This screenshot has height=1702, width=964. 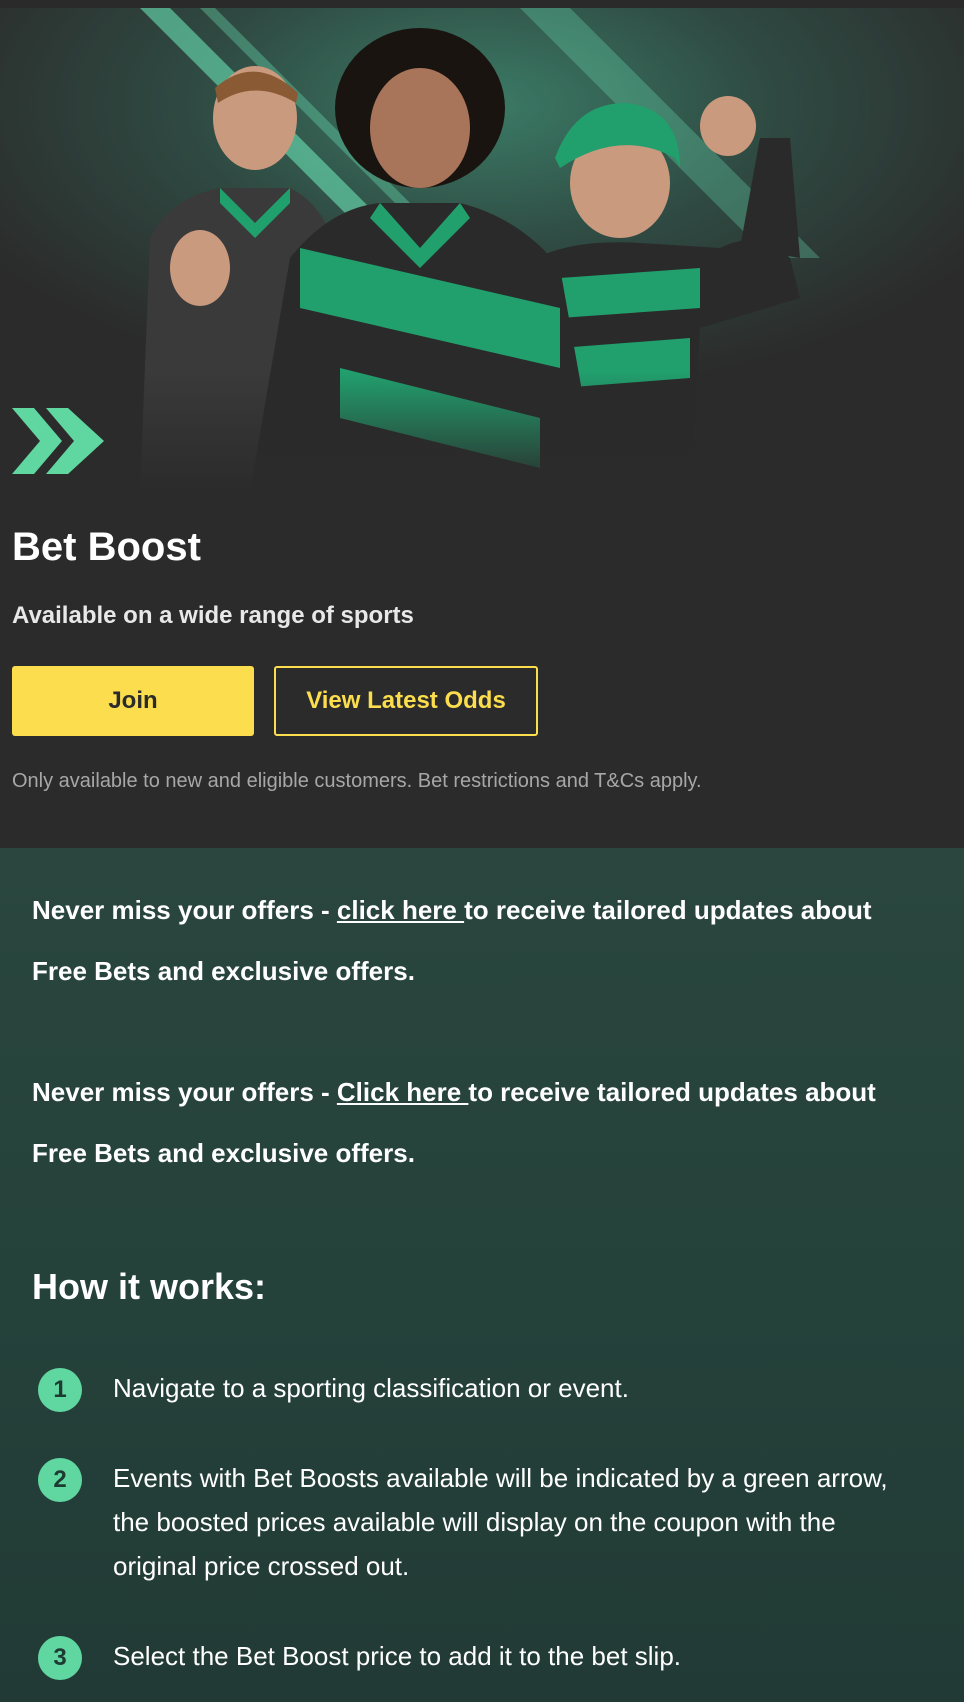 I want to click on click-here-link: click here, so click(x=400, y=910).